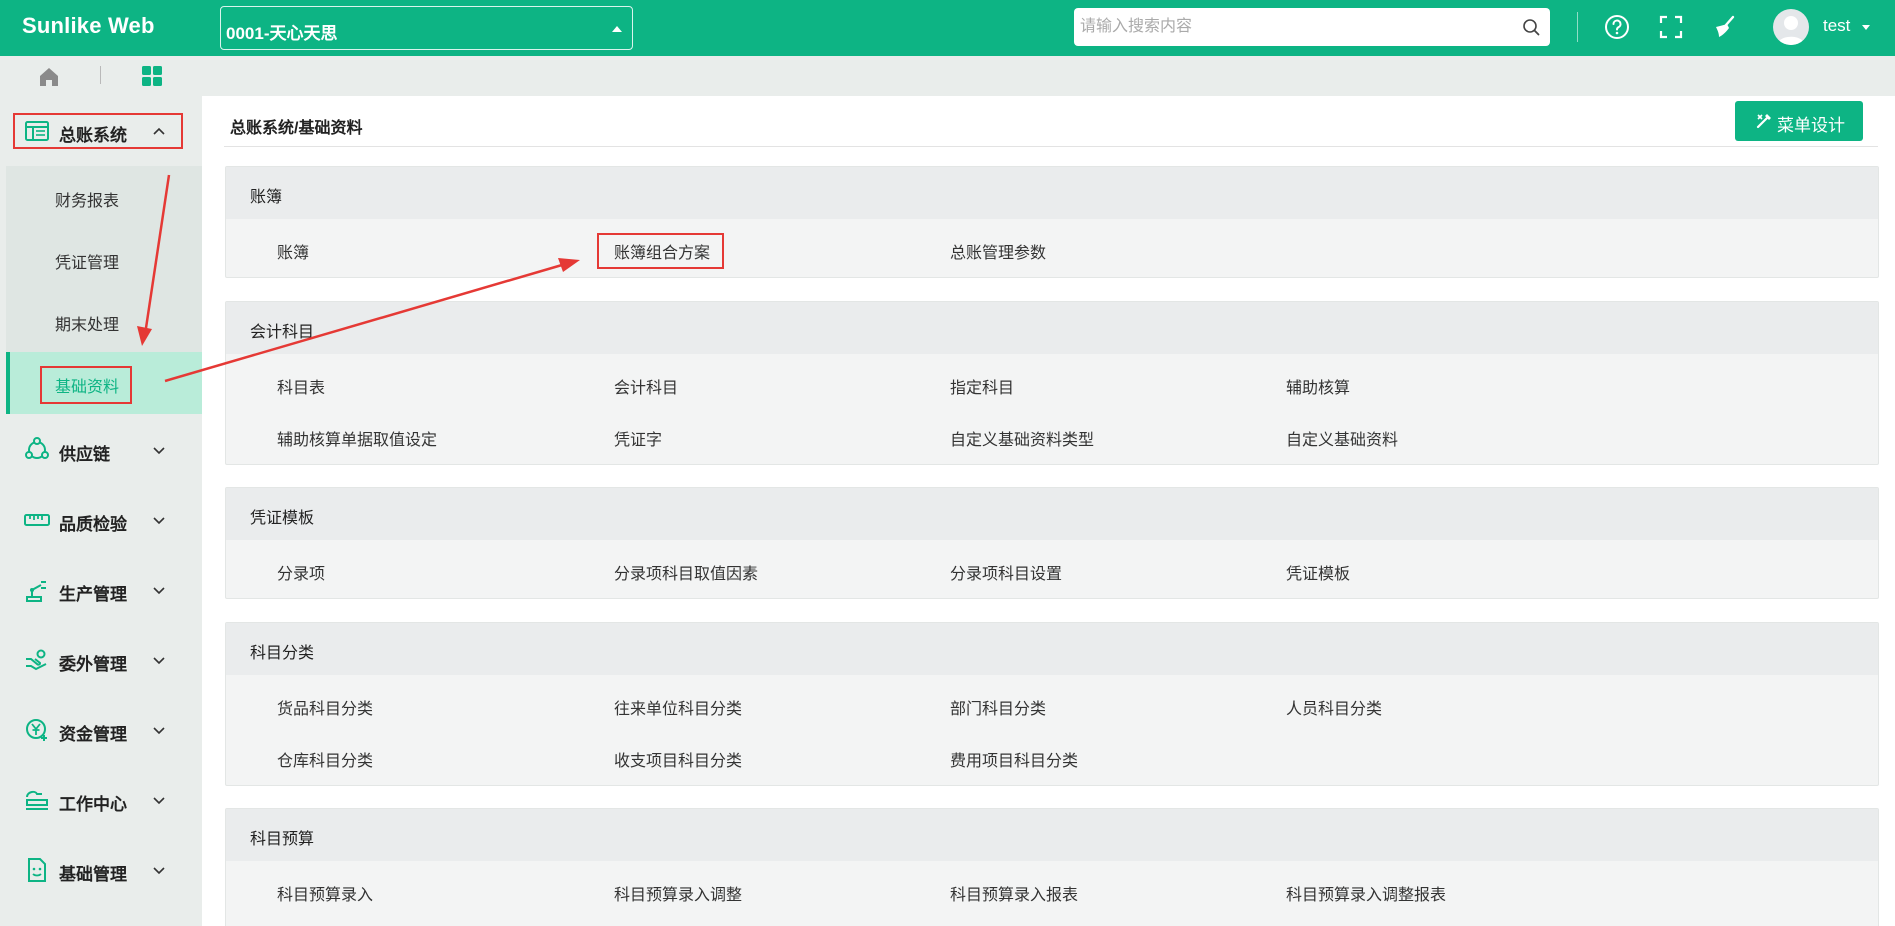 The image size is (1895, 926). I want to click on company-select: 0001-天心天思, so click(426, 28).